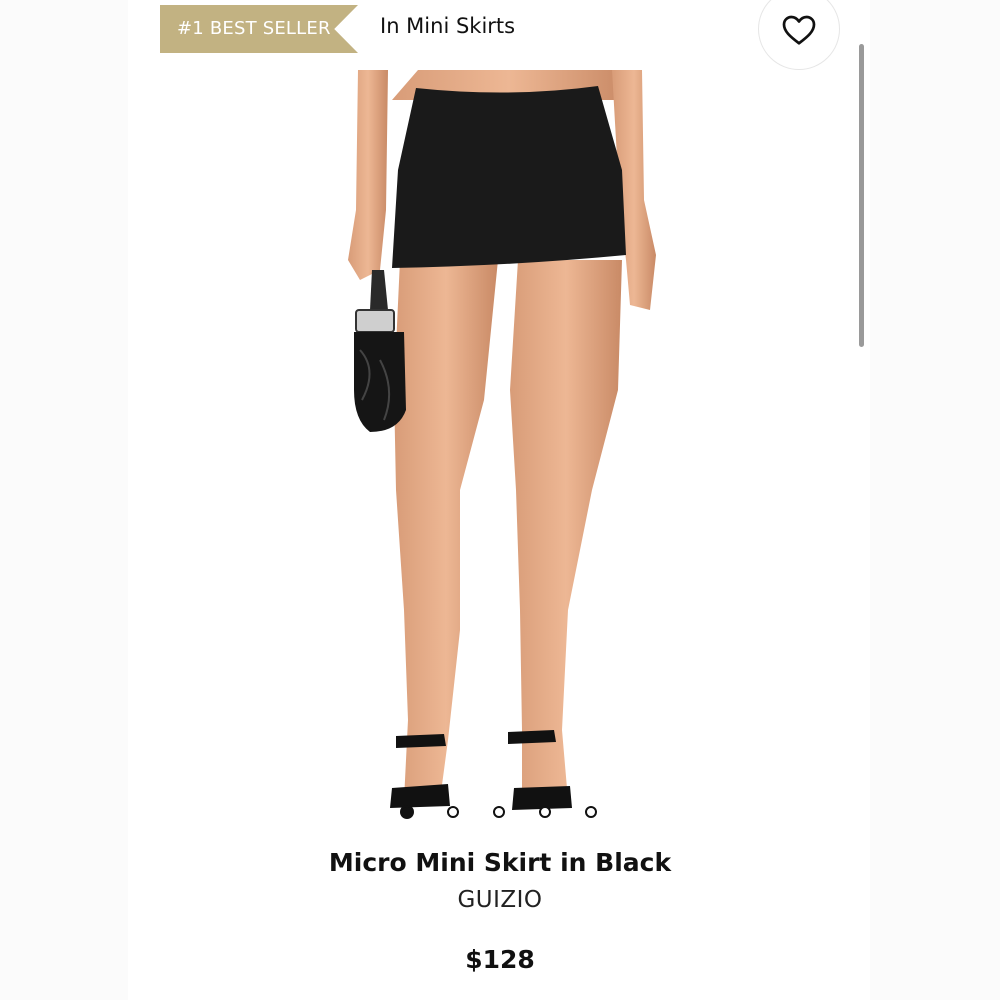 This screenshot has width=1000, height=1000. What do you see at coordinates (500, 862) in the screenshot?
I see `product-title: Micro Mini Skirt in Black` at bounding box center [500, 862].